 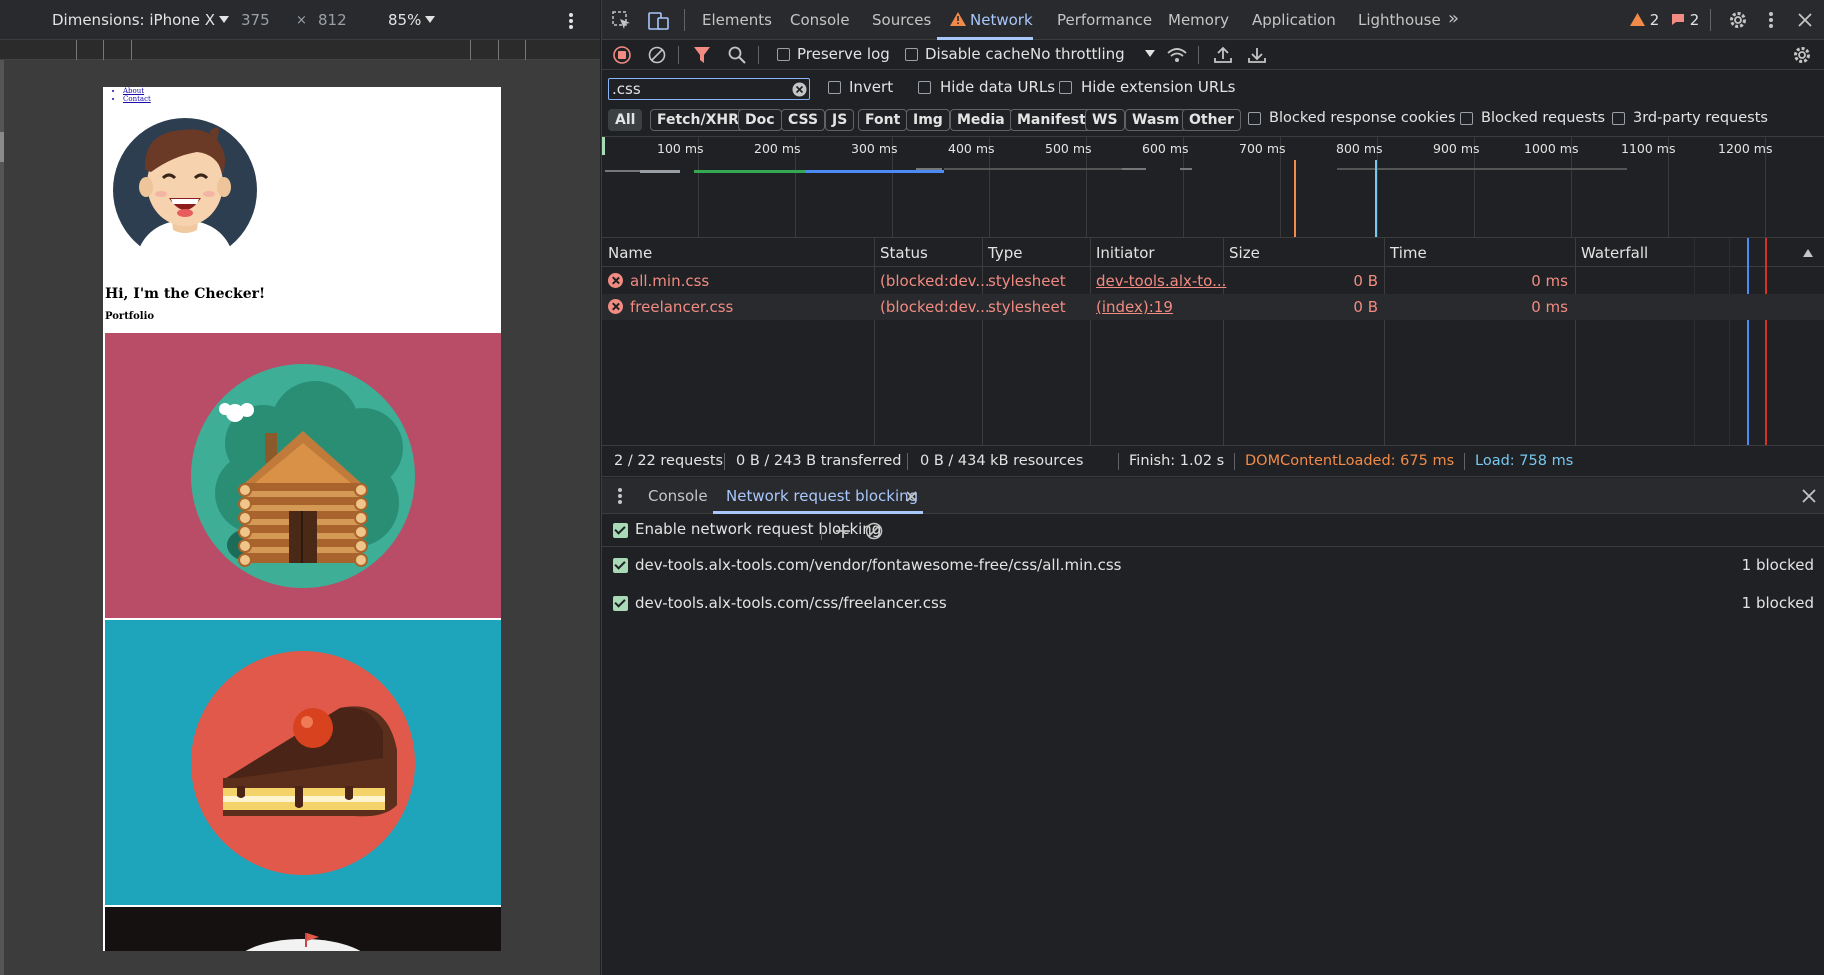 I want to click on preserve-log-checkbox, so click(x=783, y=54).